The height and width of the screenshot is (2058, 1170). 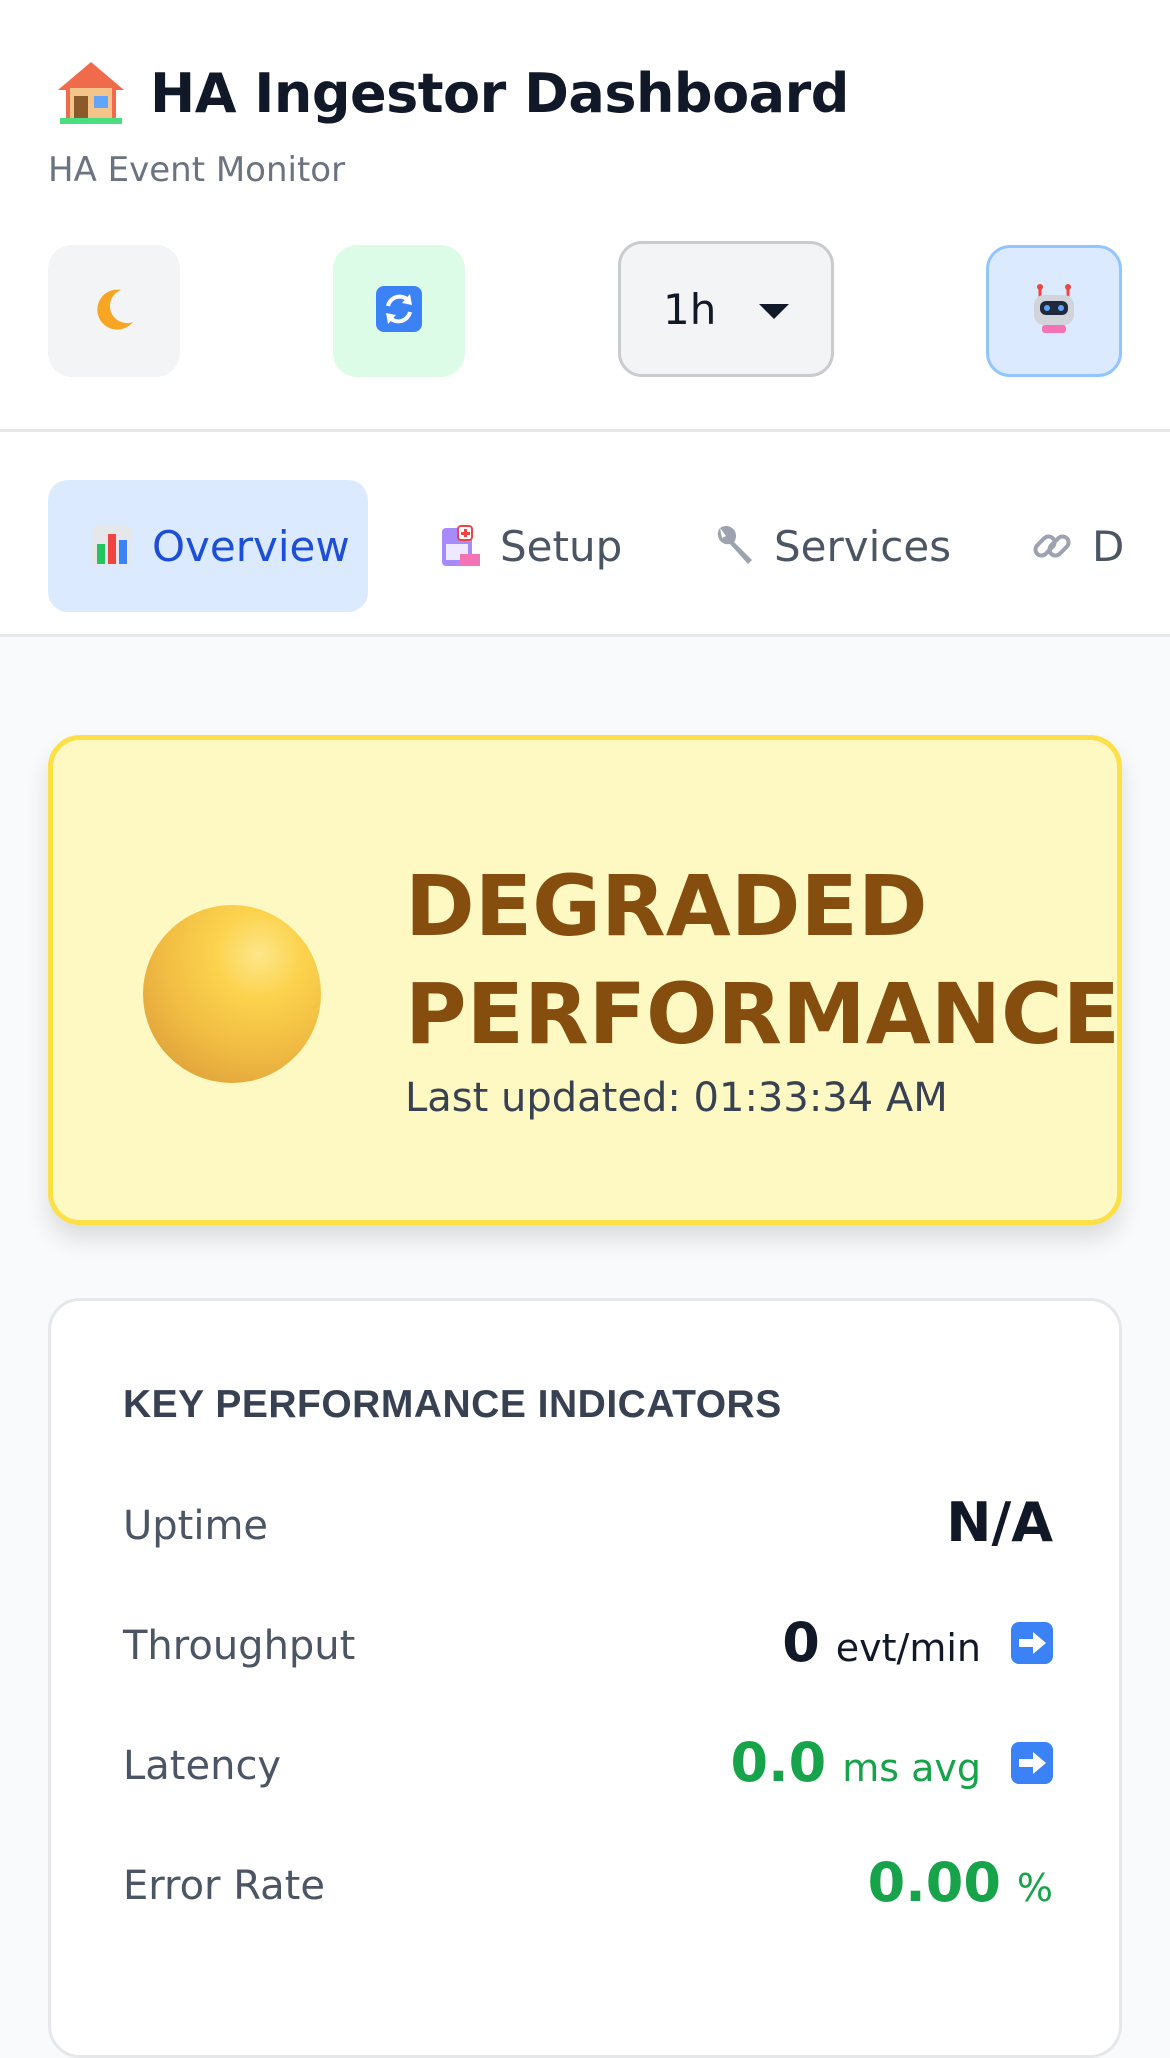 What do you see at coordinates (911, 1768) in the screenshot?
I see `kpi-unit: ms avg` at bounding box center [911, 1768].